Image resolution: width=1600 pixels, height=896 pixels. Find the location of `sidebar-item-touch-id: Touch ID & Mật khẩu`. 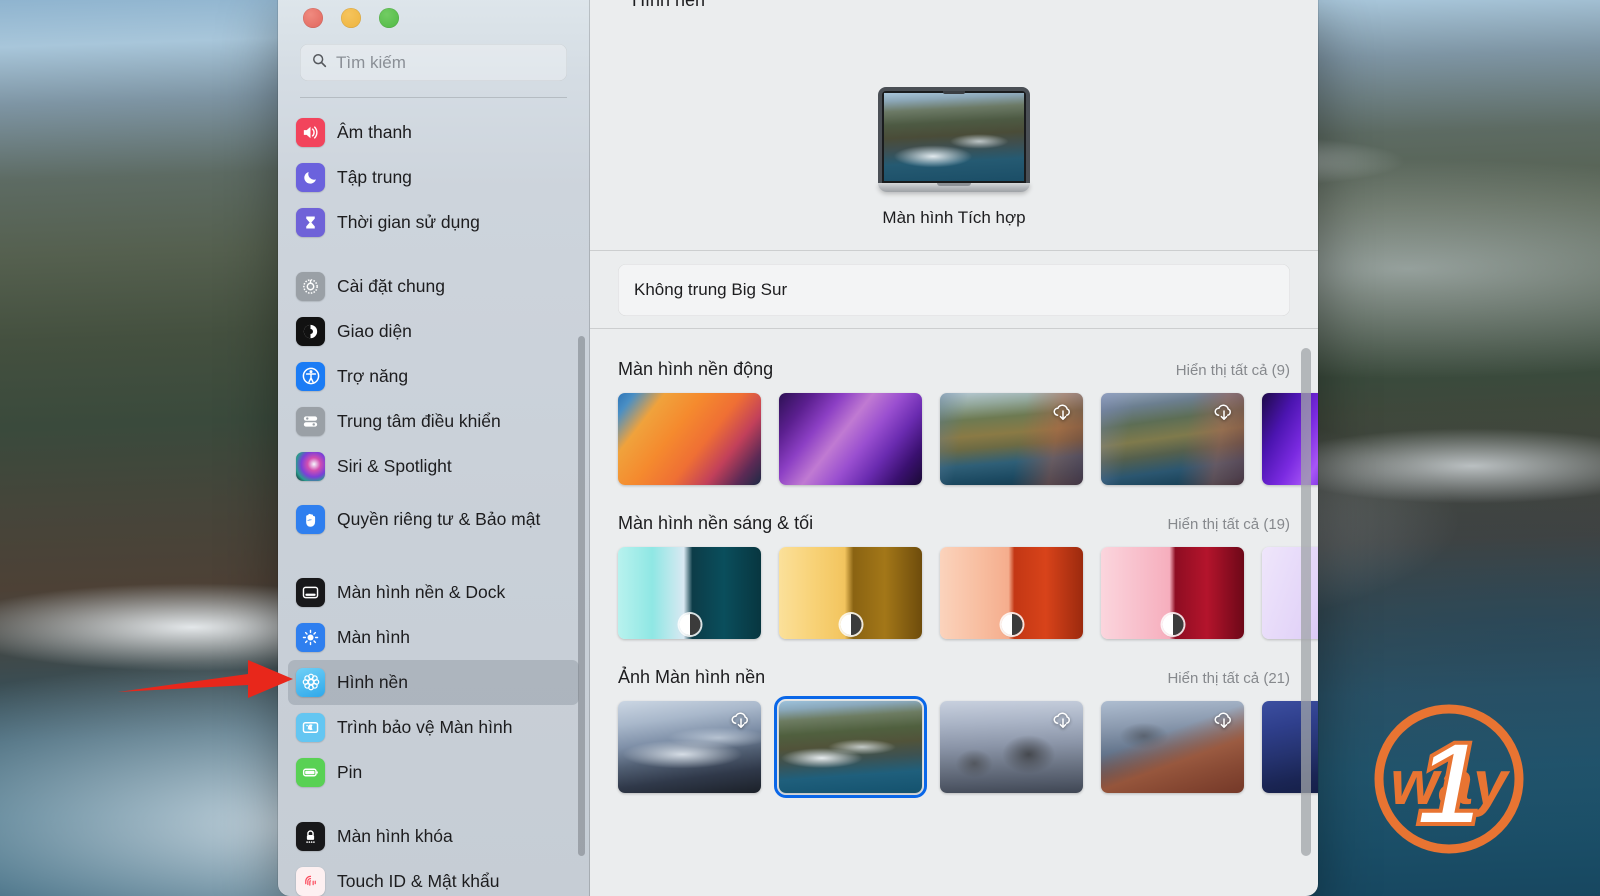

sidebar-item-touch-id: Touch ID & Mật khẩu is located at coordinates (433, 877).